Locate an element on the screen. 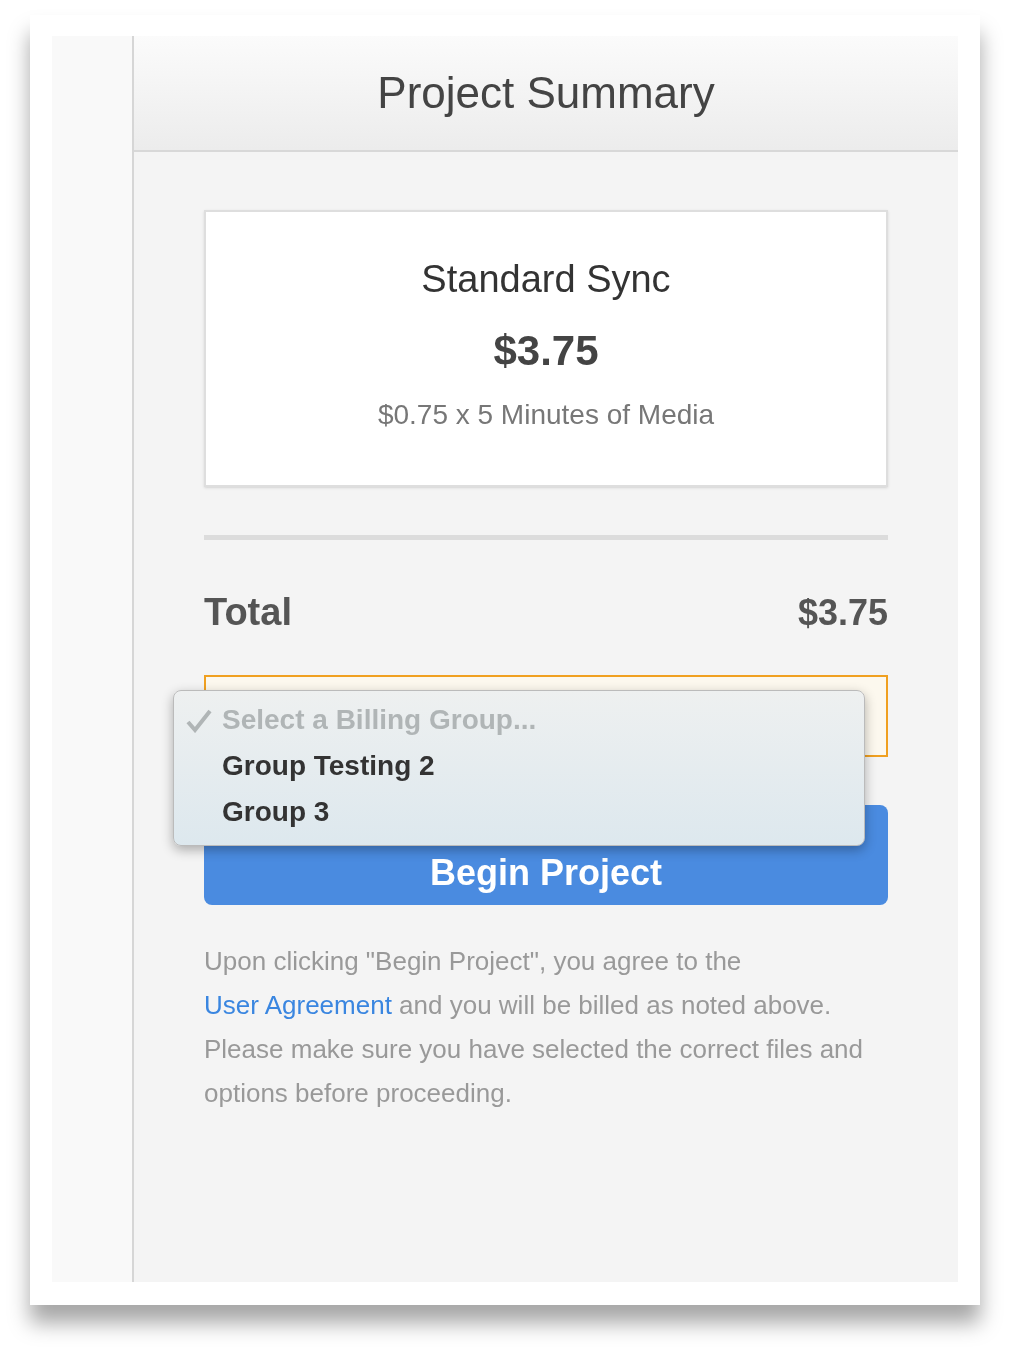 The width and height of the screenshot is (1014, 1350). user-agreement-link: User Agreement is located at coordinates (298, 1005).